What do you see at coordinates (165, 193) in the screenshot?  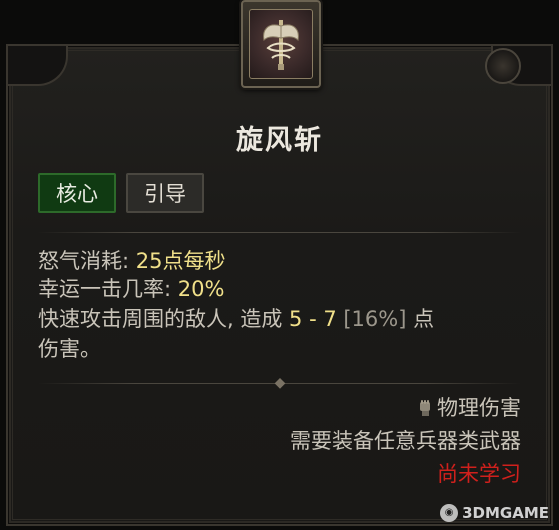 I see `tag-channeled: 引导` at bounding box center [165, 193].